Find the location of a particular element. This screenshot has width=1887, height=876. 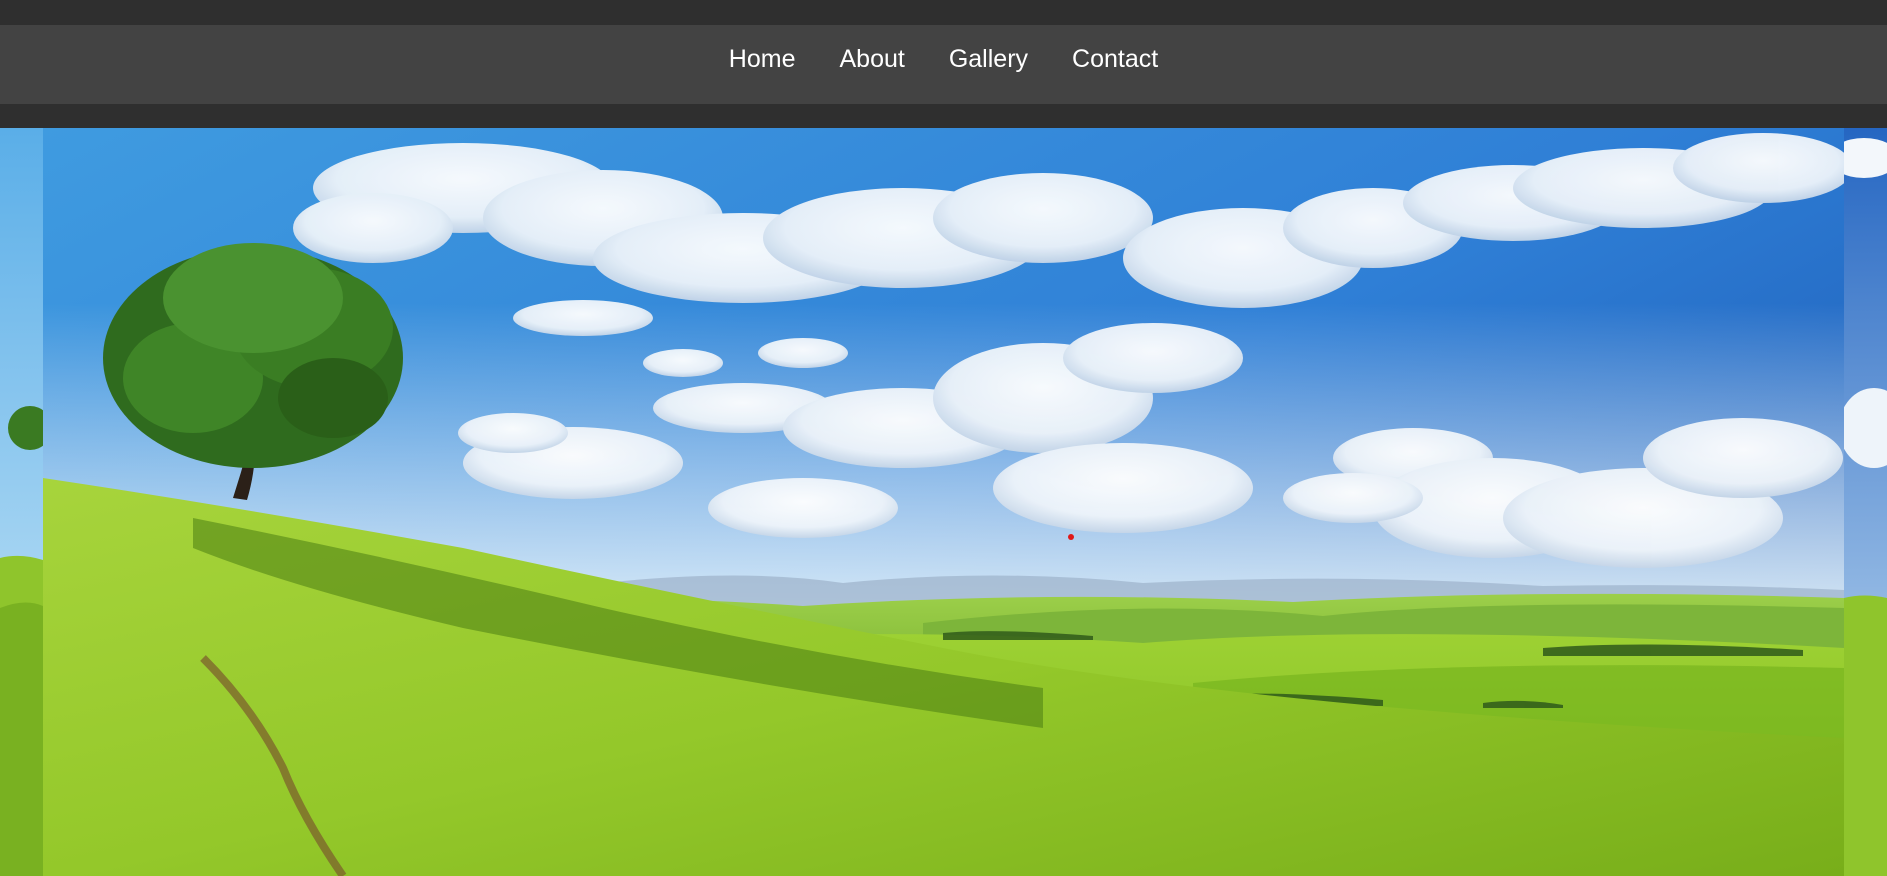

top-strip is located at coordinates (943, 12).